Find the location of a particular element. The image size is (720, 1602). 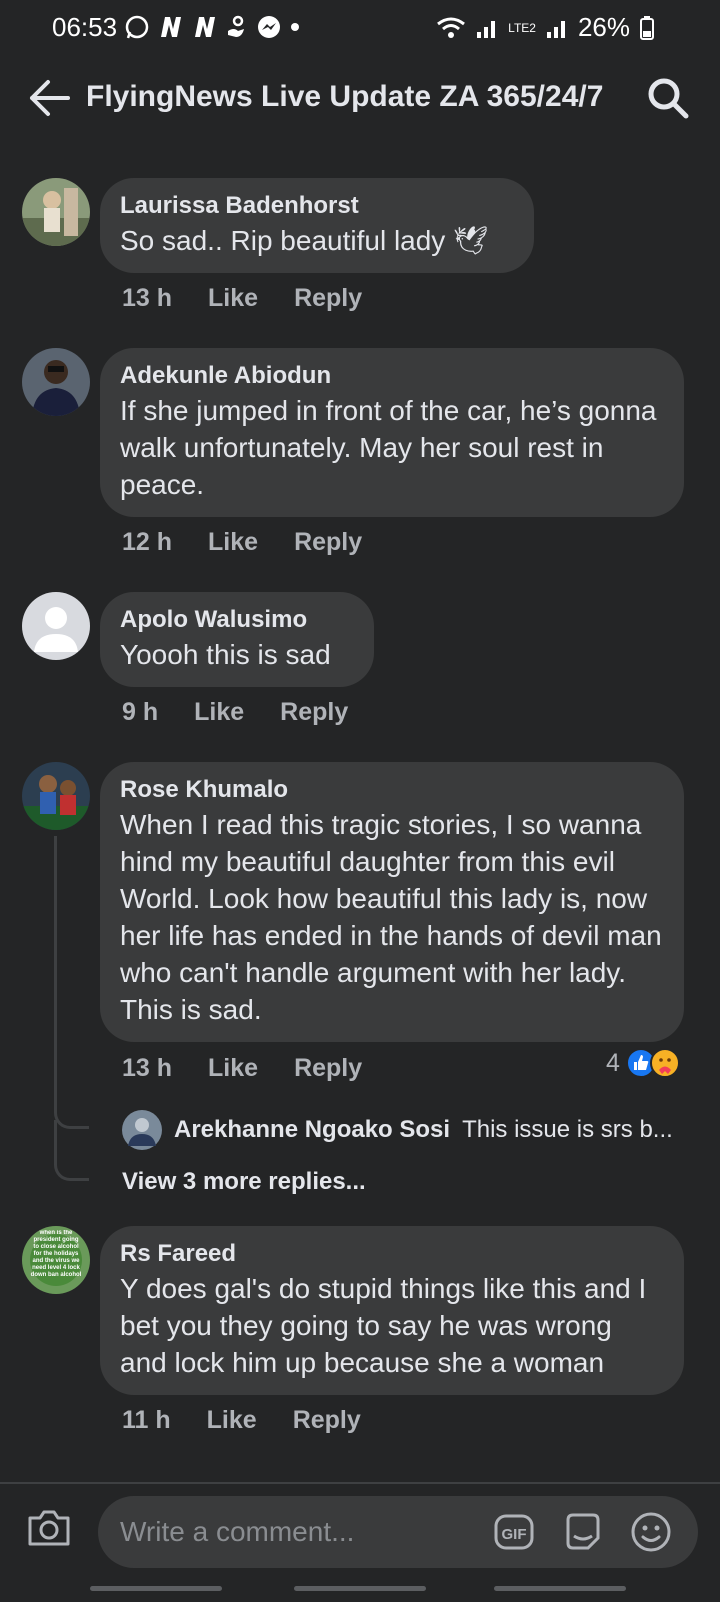

page-title: FlyingNews Live Update ZA 365/24/7 is located at coordinates (345, 96).